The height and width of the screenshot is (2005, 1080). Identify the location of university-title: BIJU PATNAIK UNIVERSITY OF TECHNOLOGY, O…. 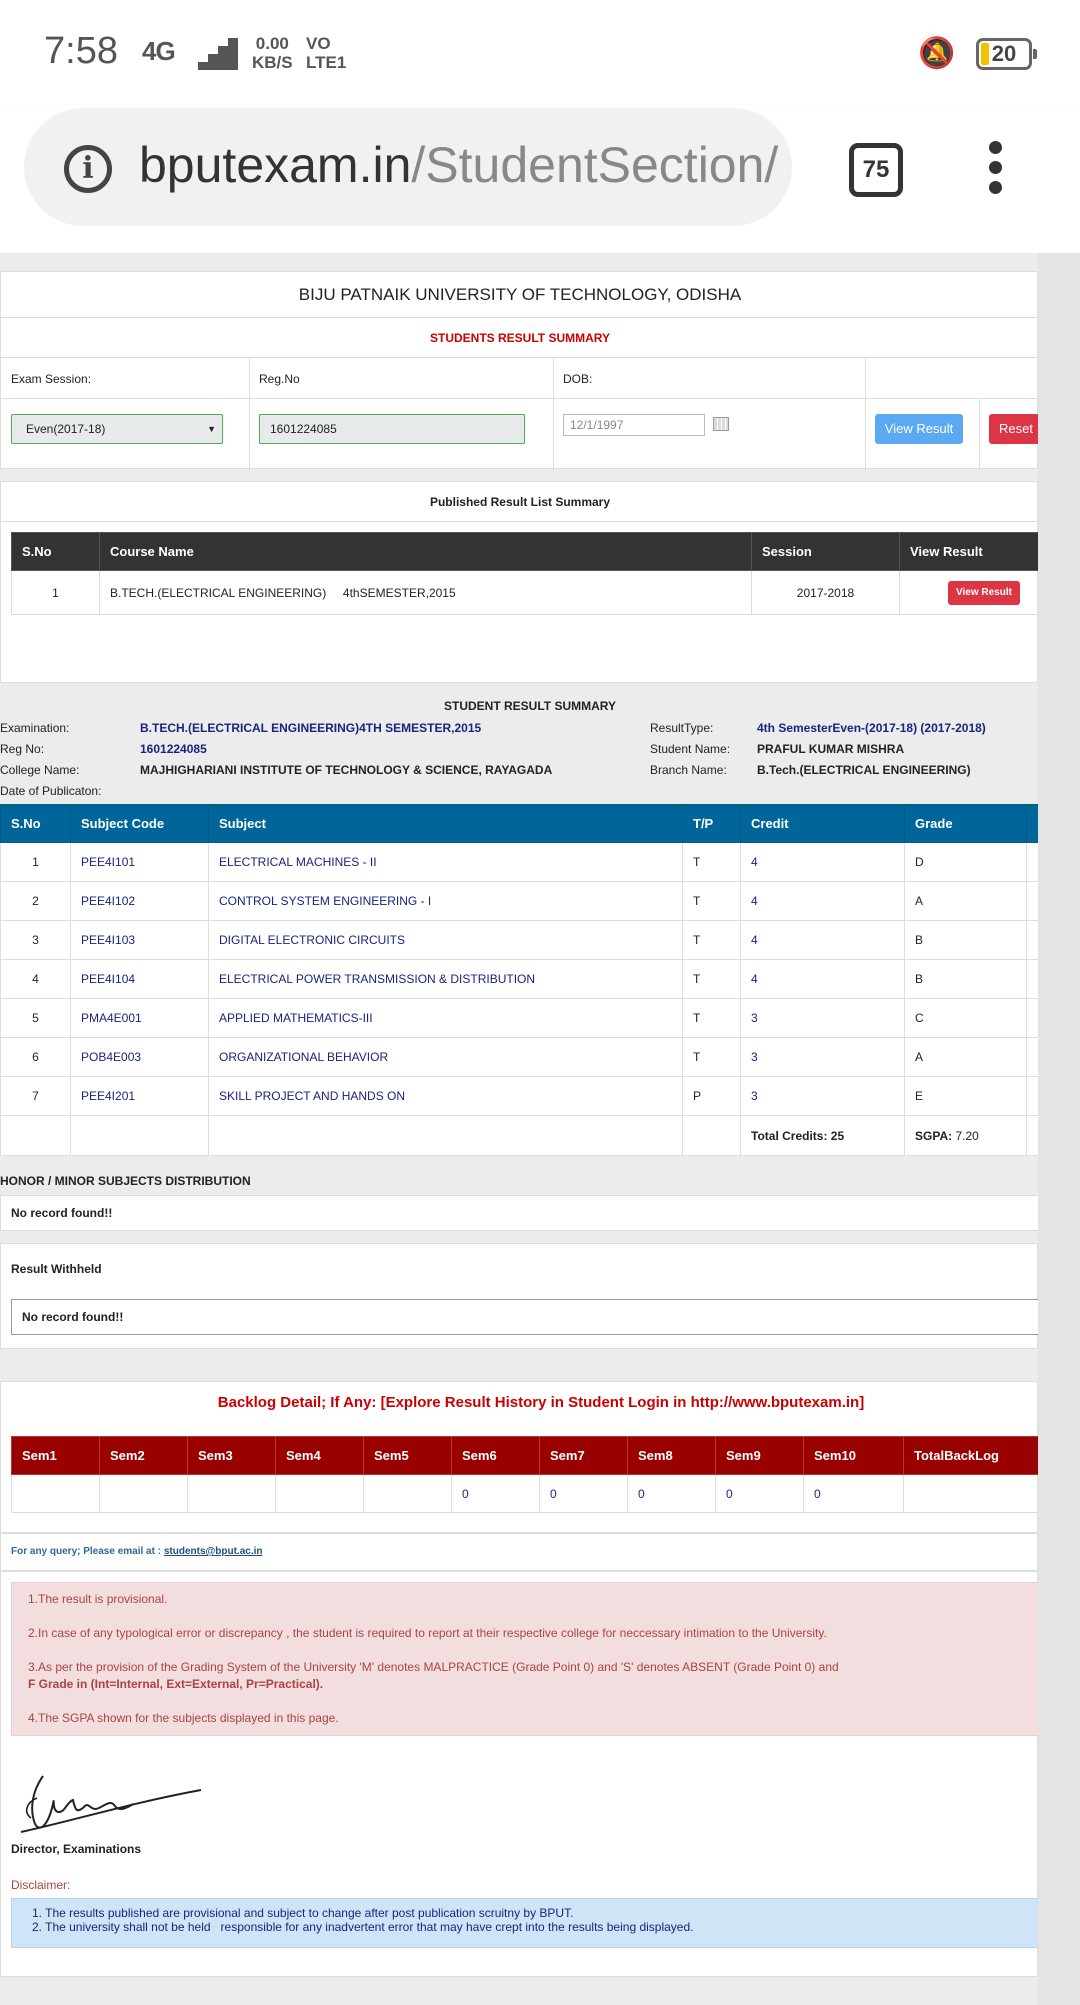
(520, 295).